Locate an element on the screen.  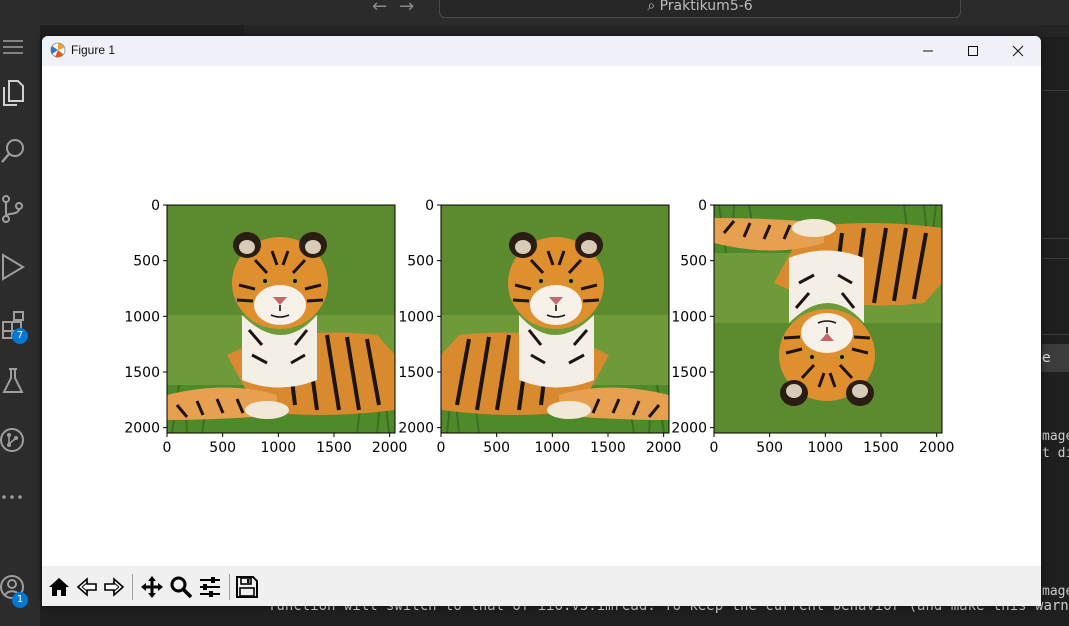
back-icon is located at coordinates (87, 587).